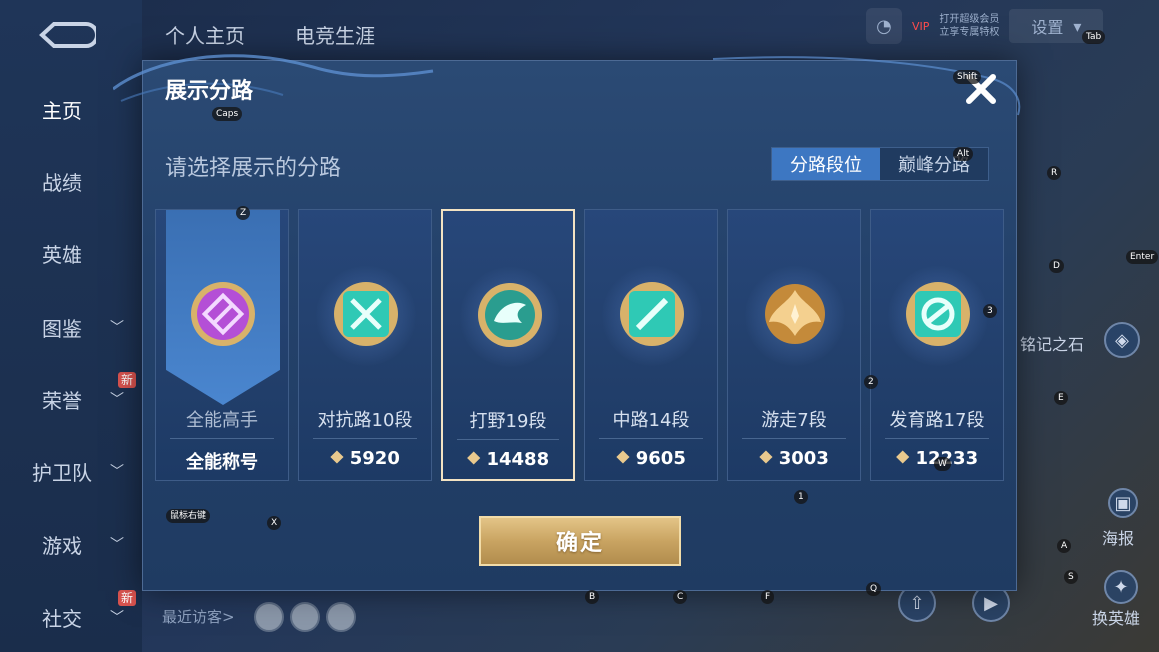  Describe the element at coordinates (680, 597) in the screenshot. I see `key-hint-c: C` at that location.